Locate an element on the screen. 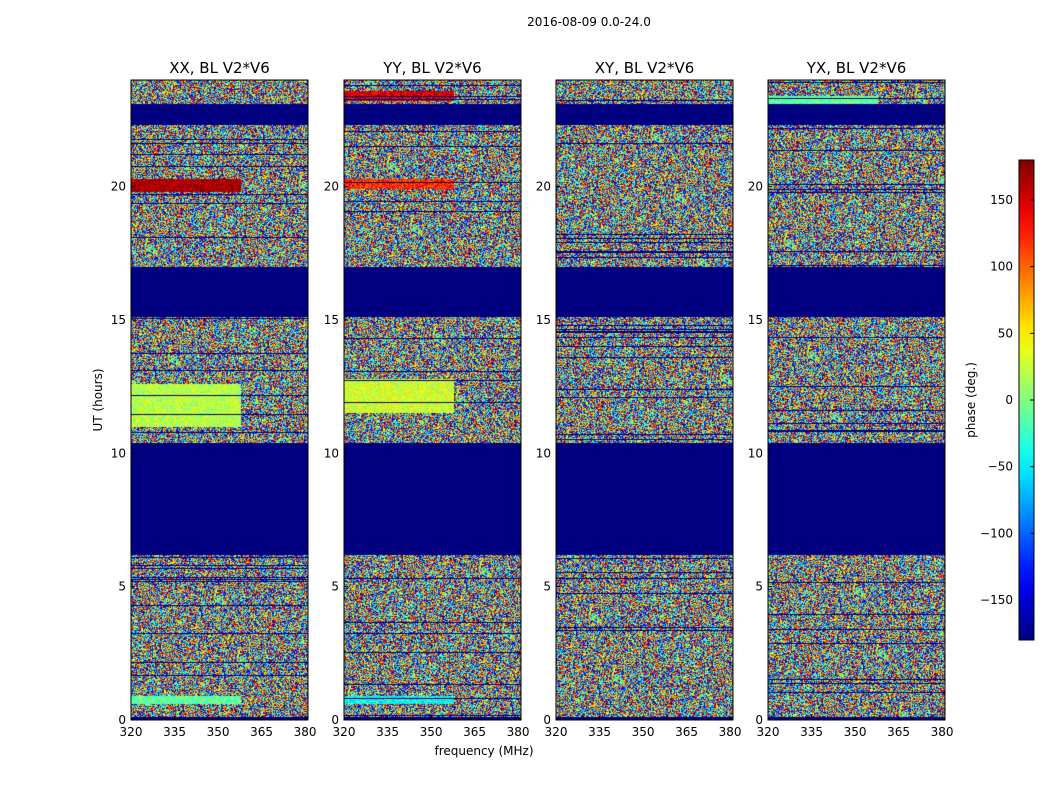  colorbar-tick-label: −50 is located at coordinates (1000, 467).